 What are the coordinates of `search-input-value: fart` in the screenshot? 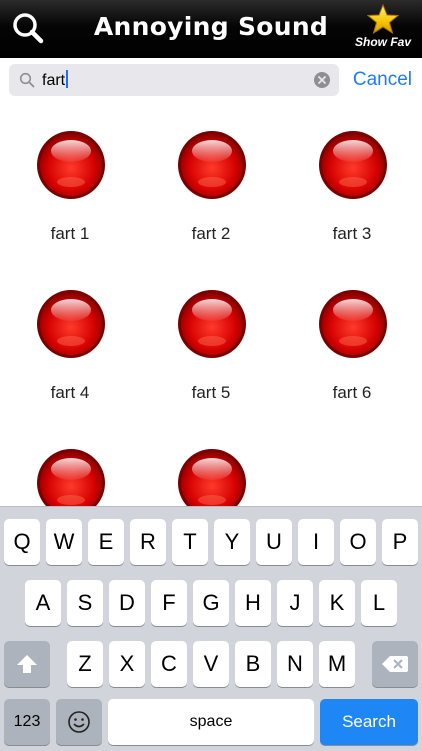 It's located at (55, 80).